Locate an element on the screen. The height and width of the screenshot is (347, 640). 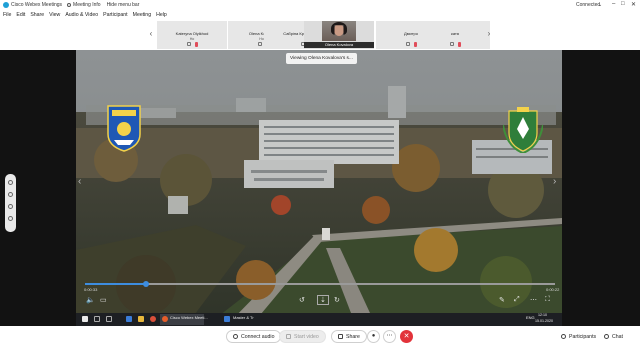
record-button: ● is located at coordinates (373, 336).